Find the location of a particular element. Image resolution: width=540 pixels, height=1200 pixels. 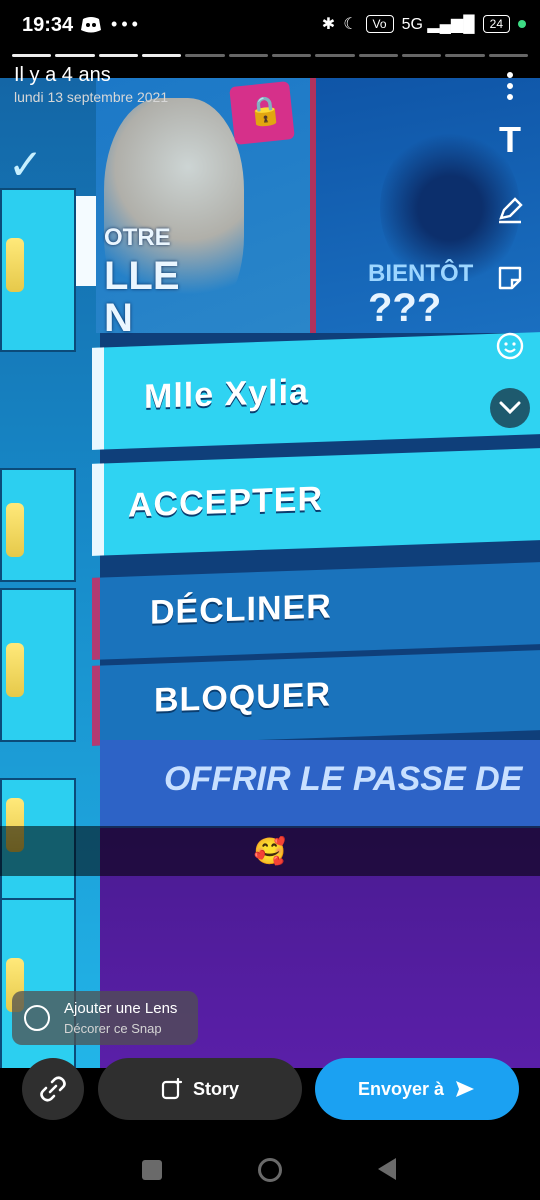

status-system-icons: ✱ ☾ Vo 5G ▂▄▆█ 24 is located at coordinates (424, 24).